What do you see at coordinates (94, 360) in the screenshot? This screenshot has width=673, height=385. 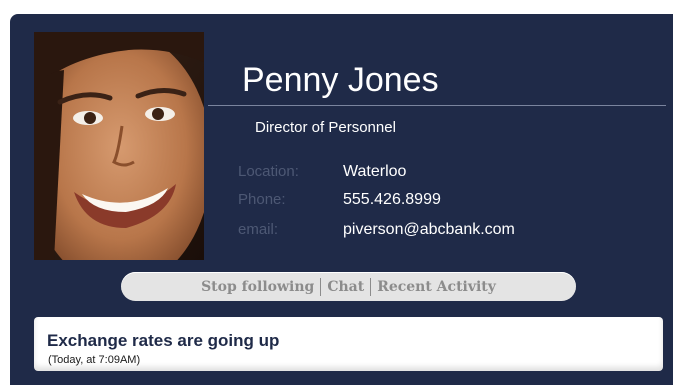 I see `status-timestamp: (Today, at 7:09AM)` at bounding box center [94, 360].